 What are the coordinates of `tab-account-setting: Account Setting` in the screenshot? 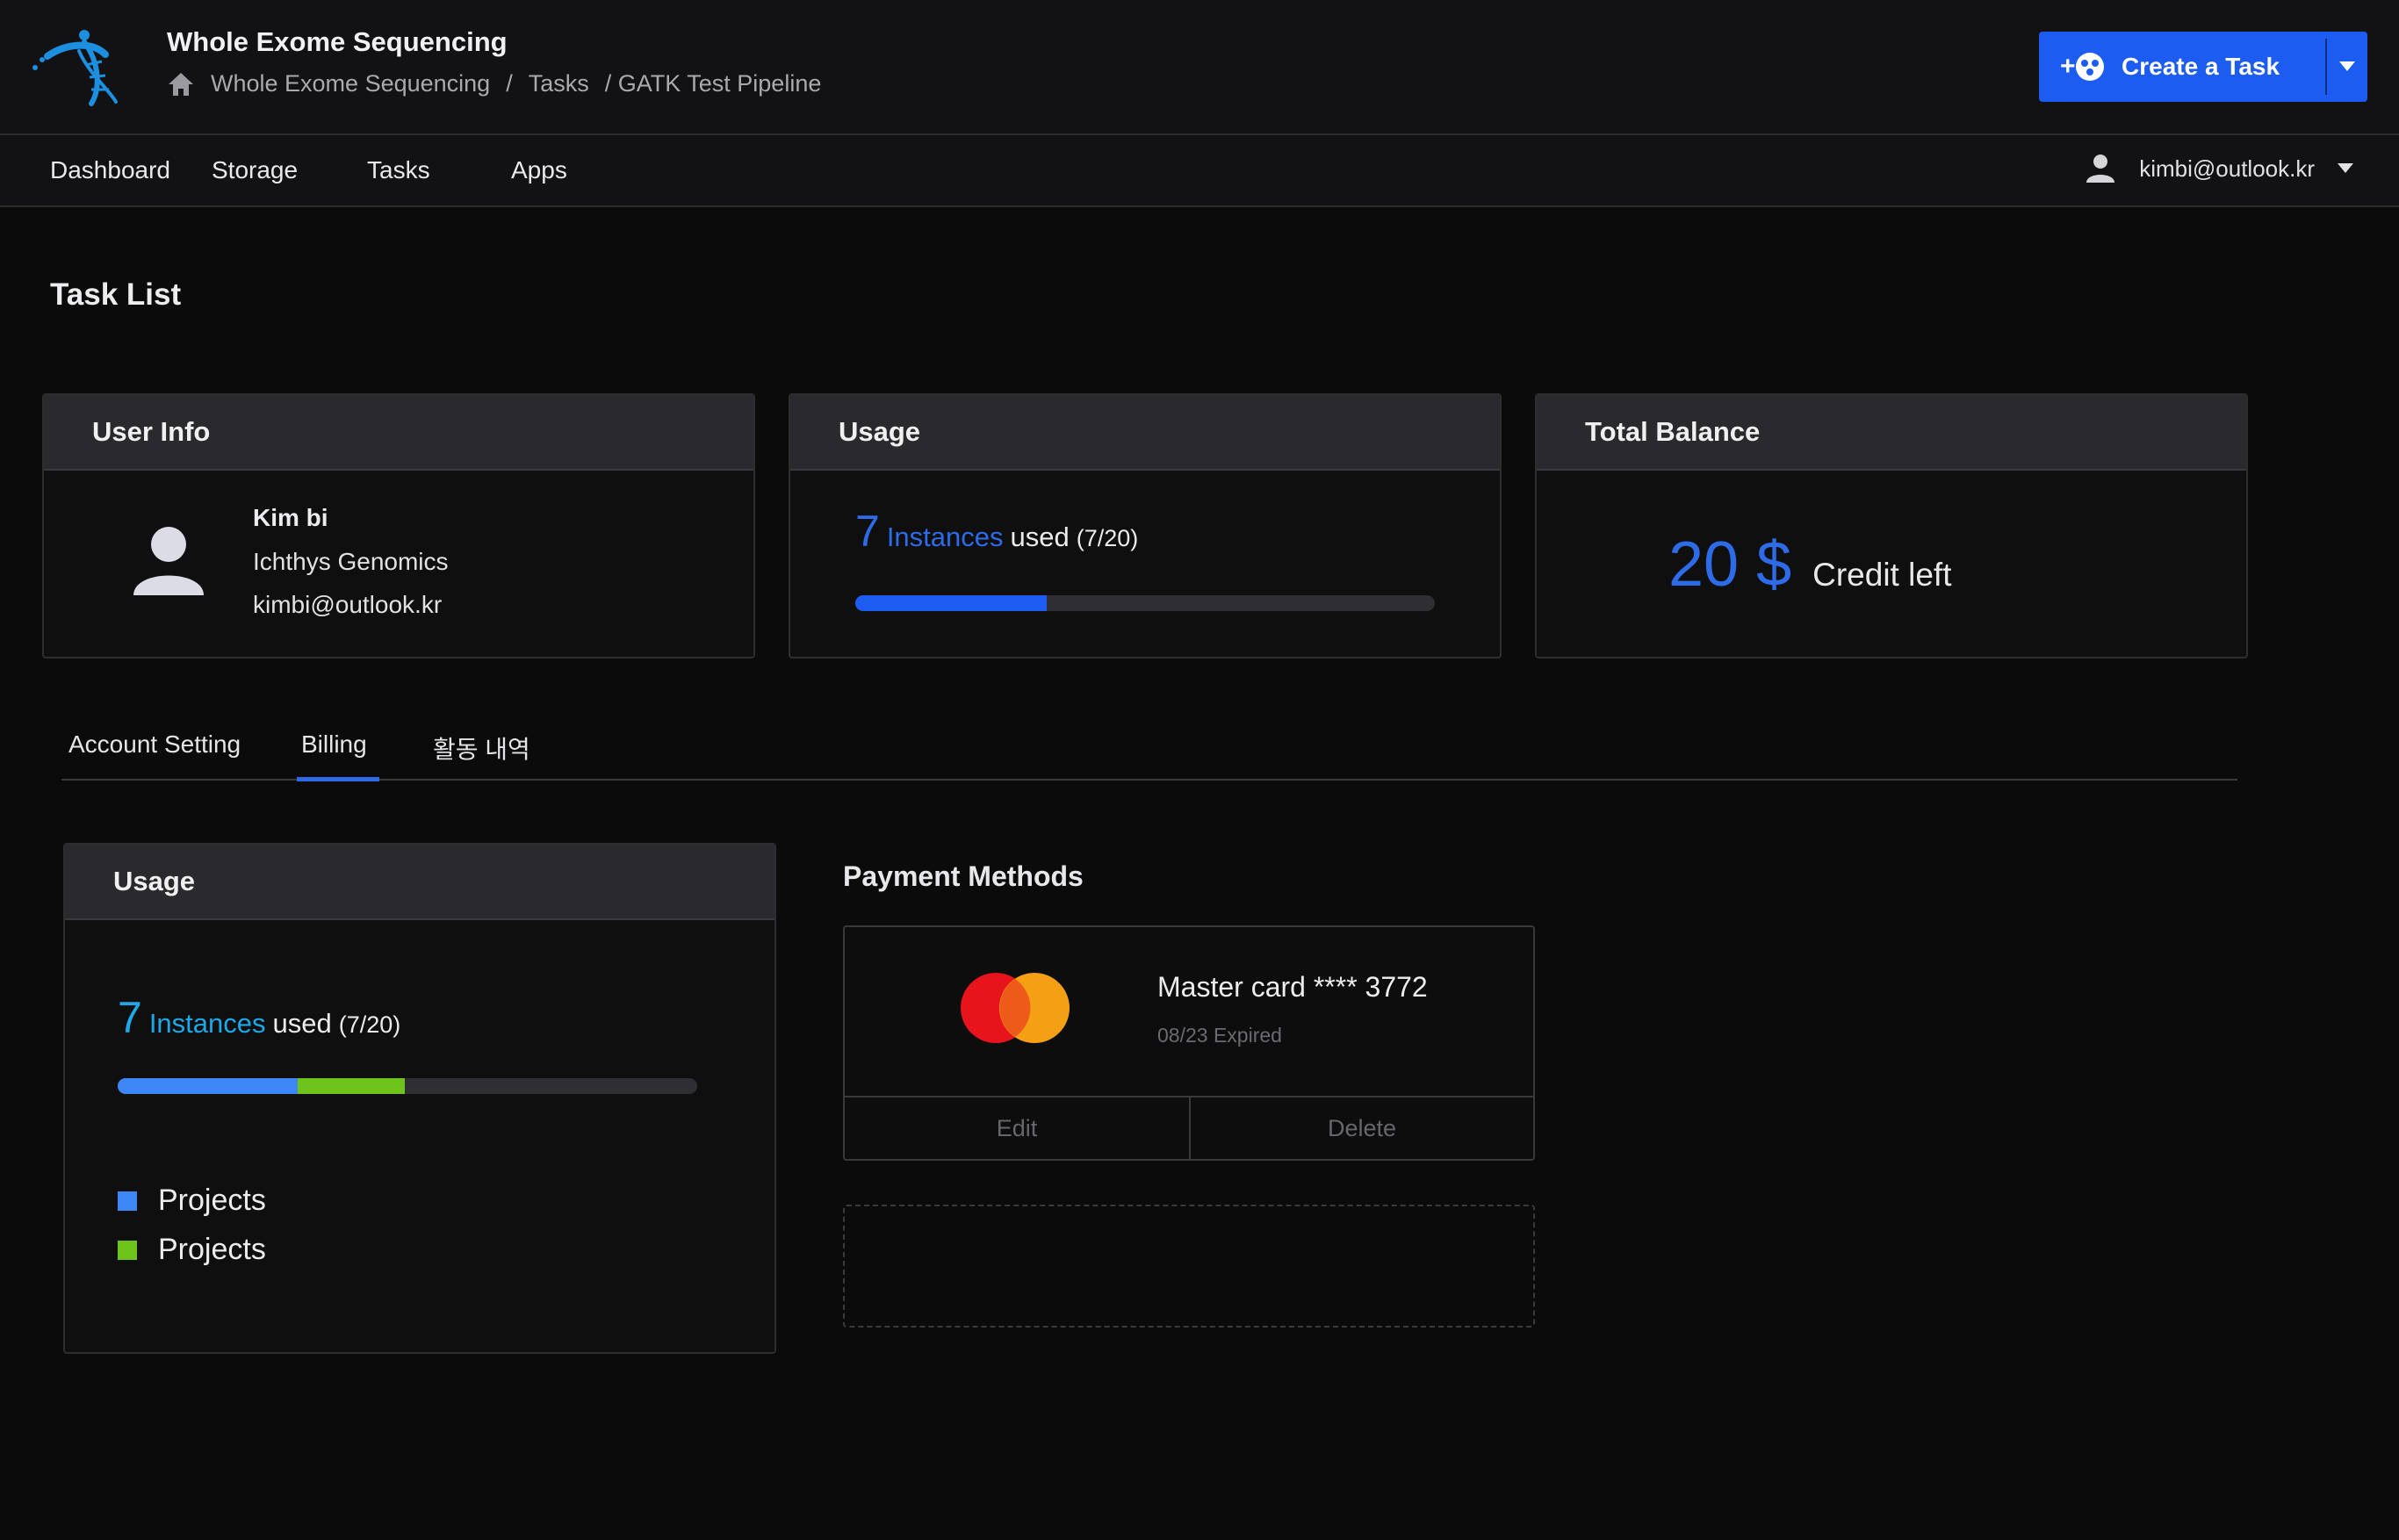 It's located at (155, 745).